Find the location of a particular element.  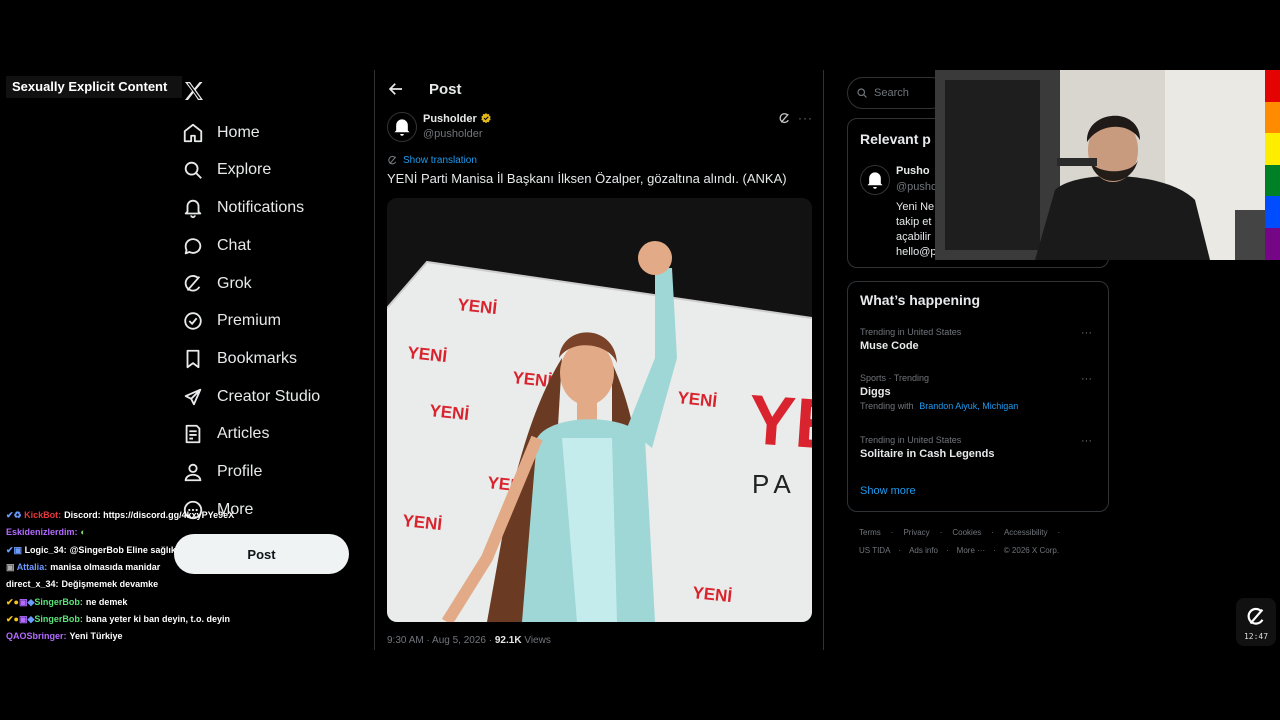

emote-icon: ◐ is located at coordinates (83, 532).